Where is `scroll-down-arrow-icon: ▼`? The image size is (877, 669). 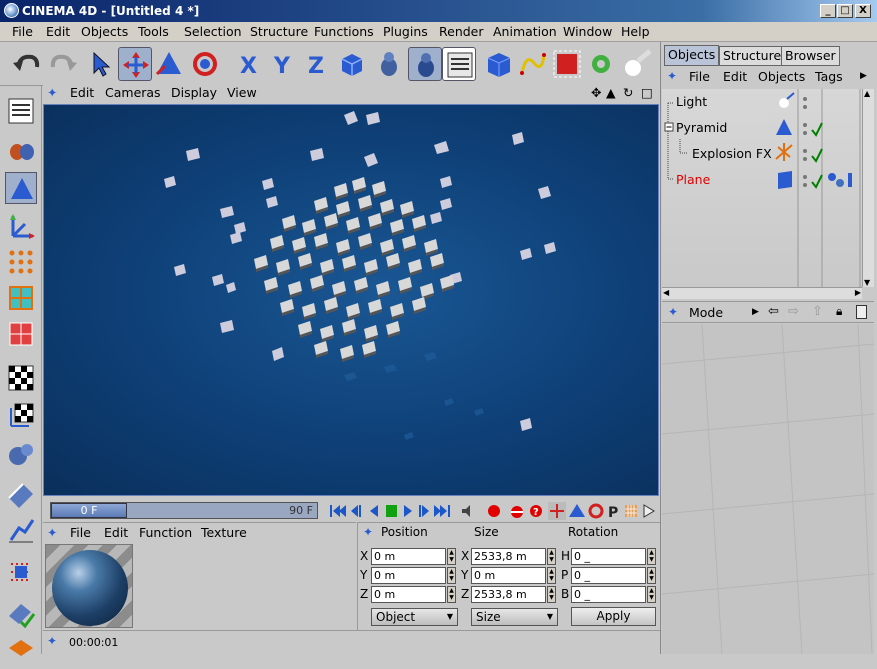 scroll-down-arrow-icon: ▼ is located at coordinates (867, 282).